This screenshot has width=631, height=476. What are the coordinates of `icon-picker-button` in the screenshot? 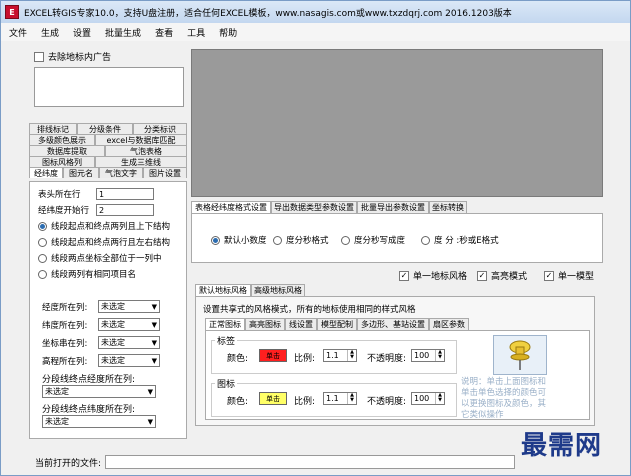 It's located at (520, 355).